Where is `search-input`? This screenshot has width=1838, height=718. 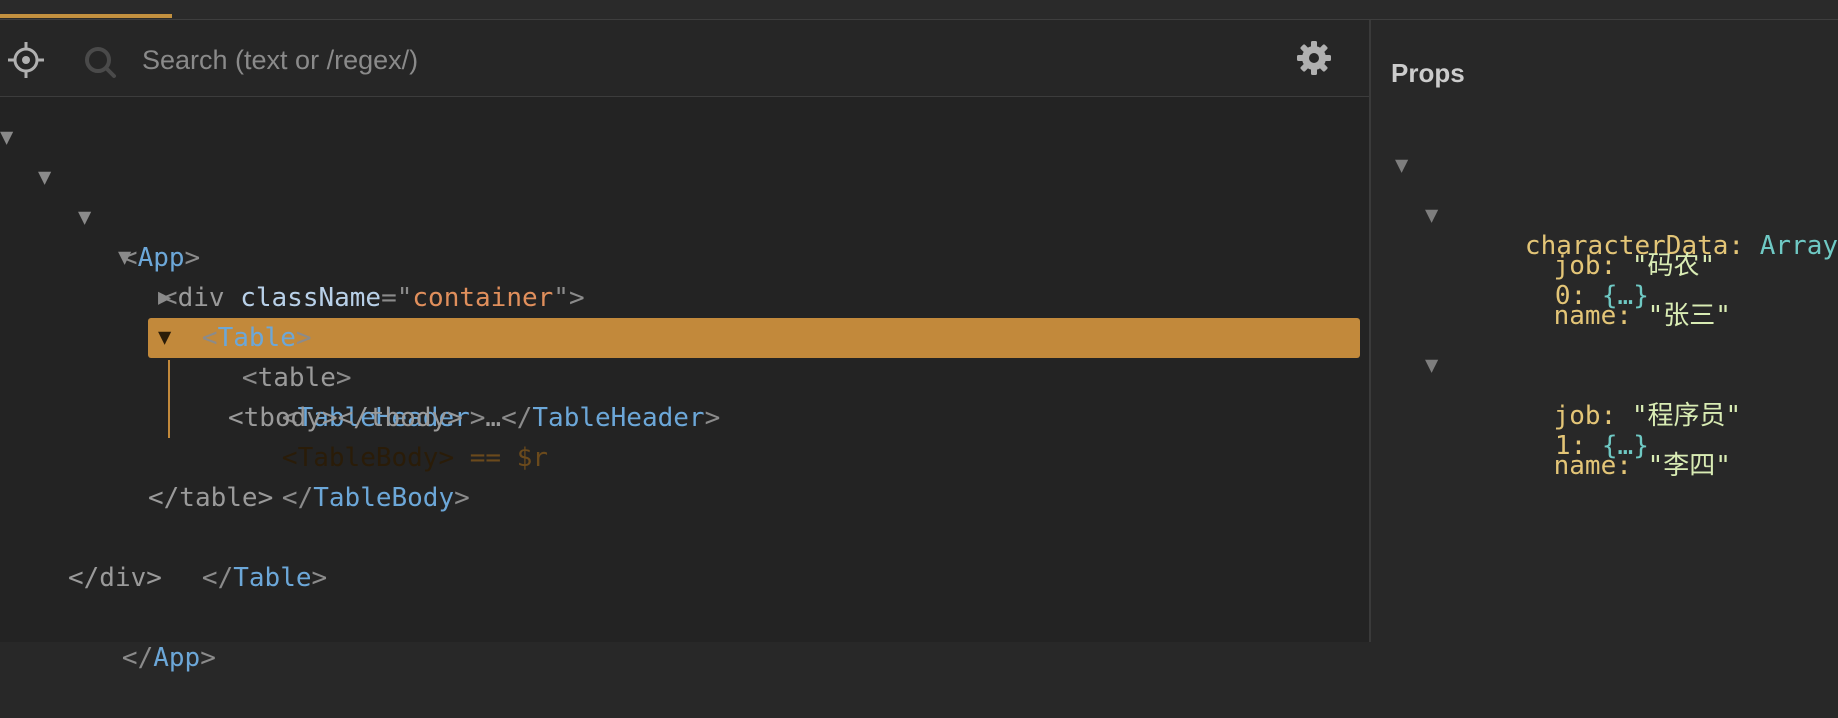
search-input is located at coordinates (692, 60).